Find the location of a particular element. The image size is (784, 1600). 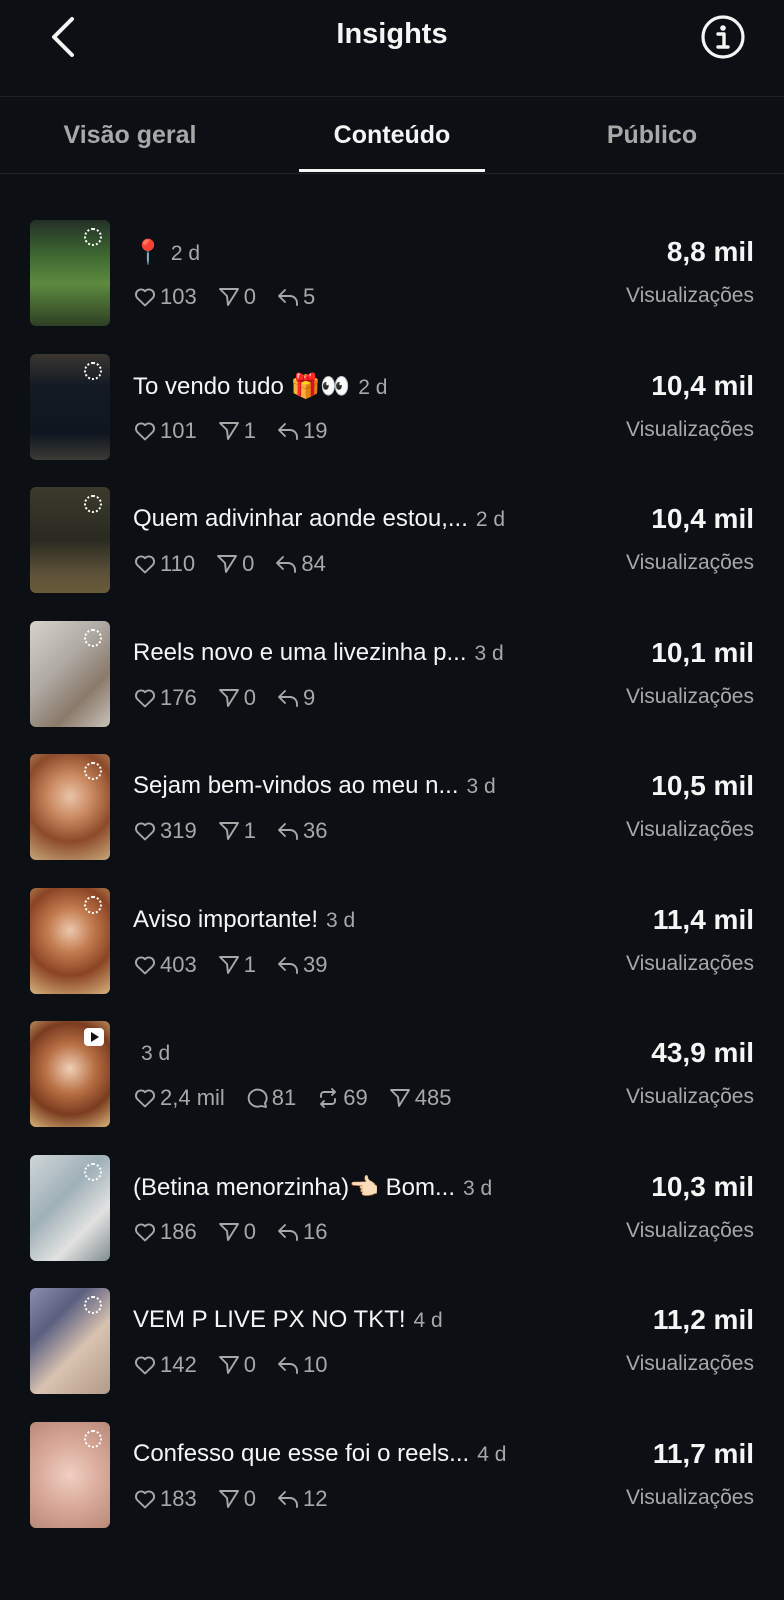

comments-stat: 81 is located at coordinates (270, 1098).